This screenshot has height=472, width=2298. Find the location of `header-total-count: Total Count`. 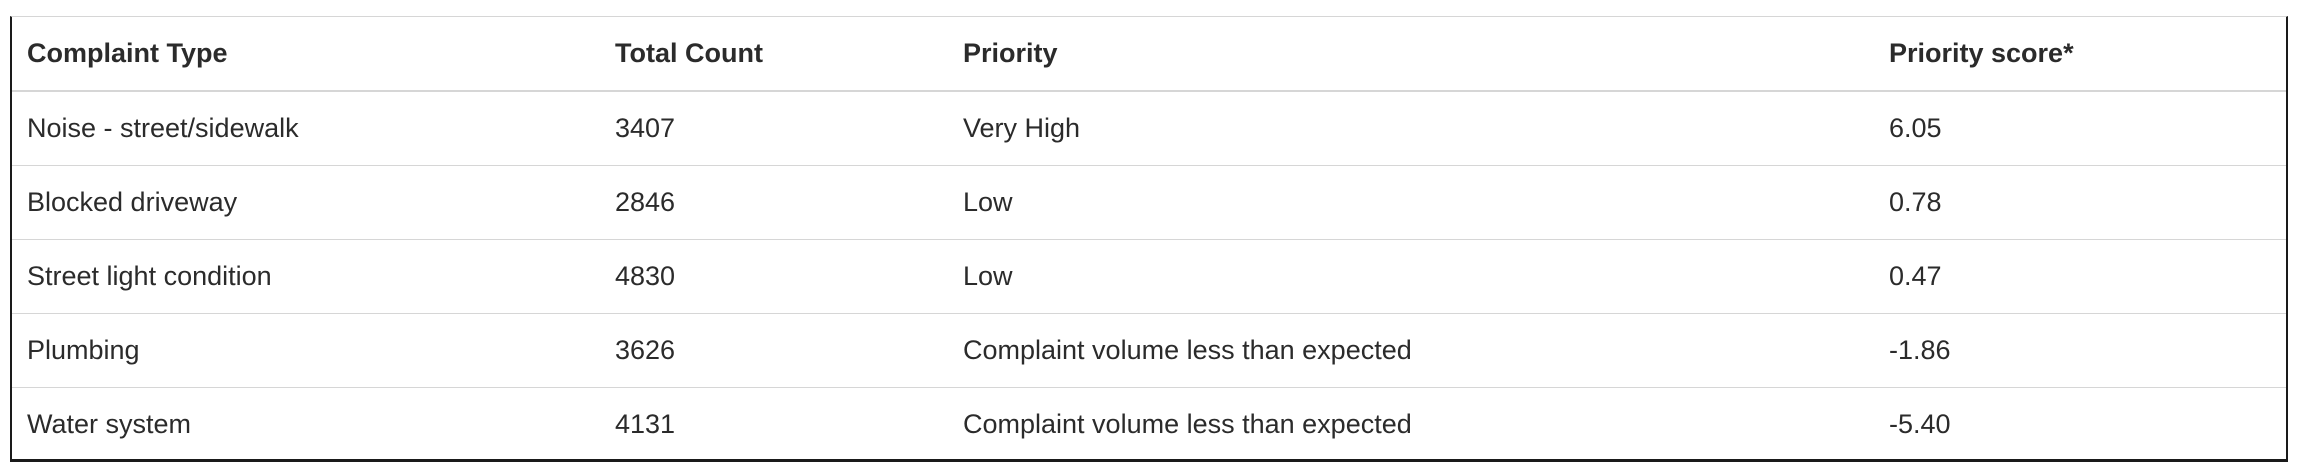

header-total-count: Total Count is located at coordinates (774, 54).